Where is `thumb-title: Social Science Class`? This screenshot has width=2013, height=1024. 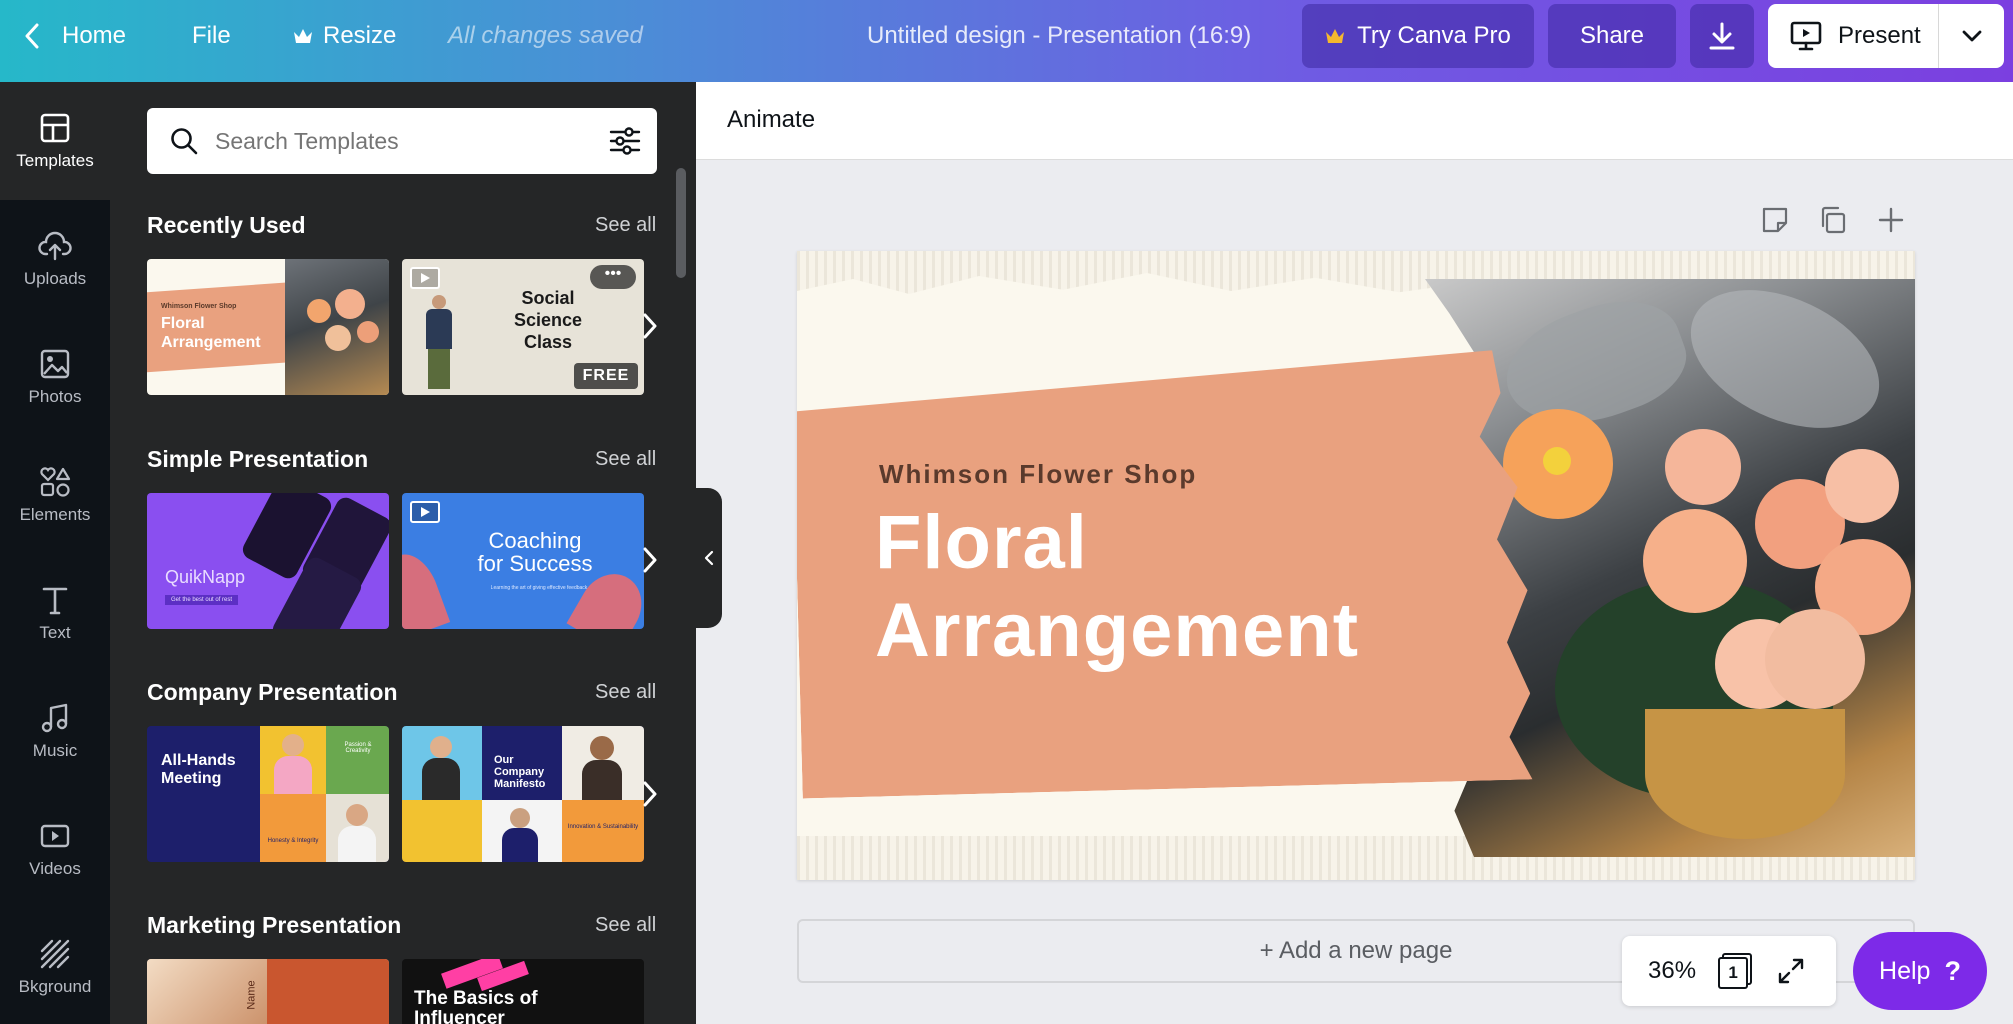
thumb-title: Social Science Class is located at coordinates (548, 320).